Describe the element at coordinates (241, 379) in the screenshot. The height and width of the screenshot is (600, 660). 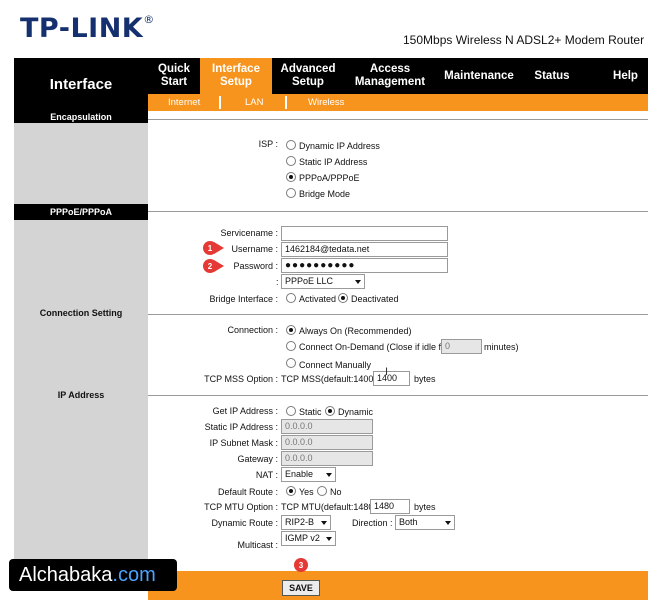
I see `tcp-mss-label: TCP MSS Option :` at that location.